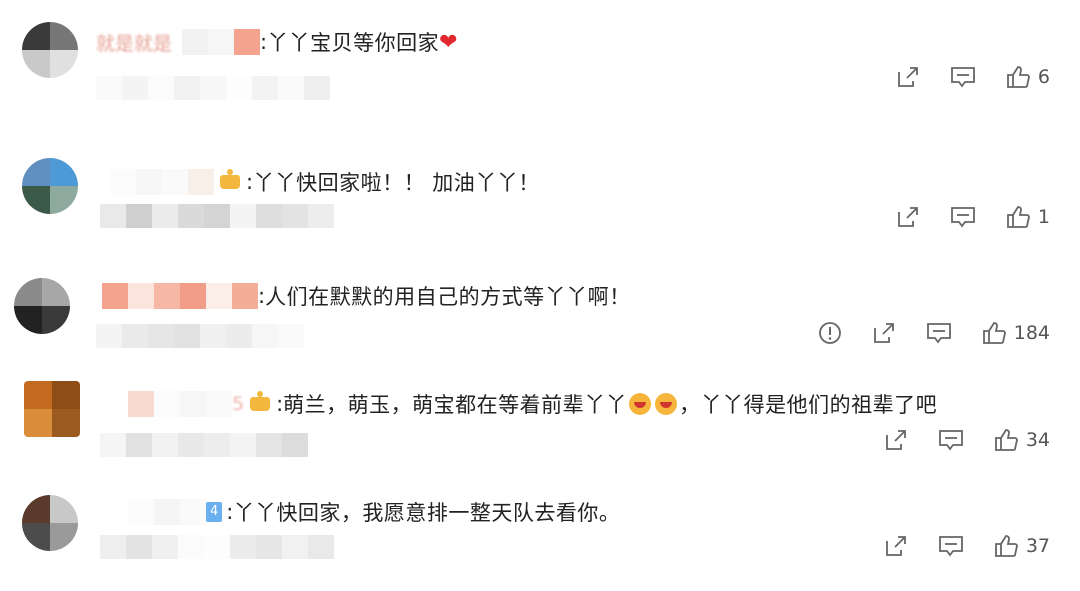 This screenshot has width=1080, height=591. I want to click on comment-actions: 1, so click(958, 217).